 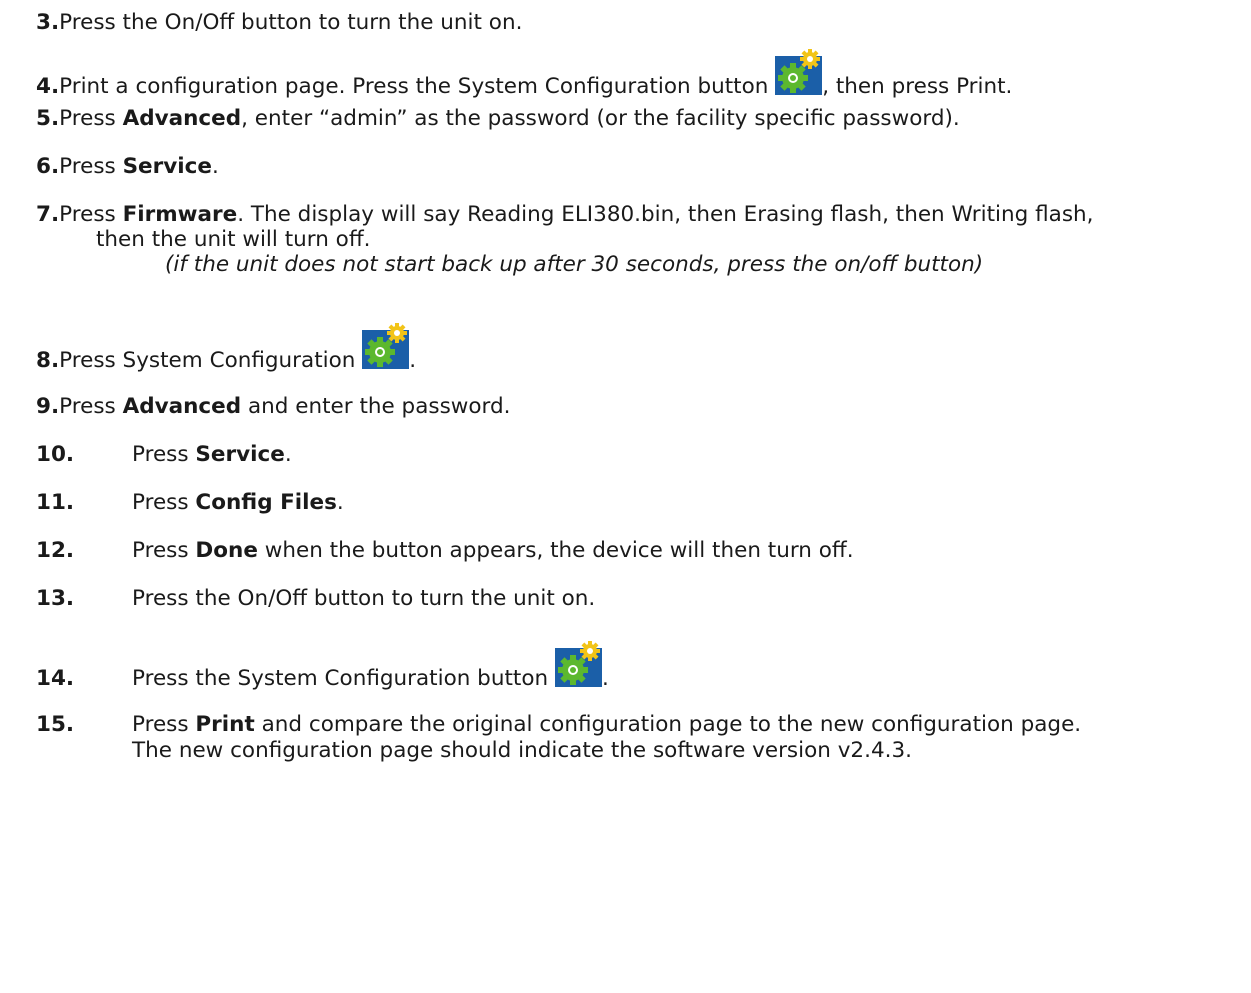 I want to click on step-11: 11. Press Config Files., so click(x=190, y=503).